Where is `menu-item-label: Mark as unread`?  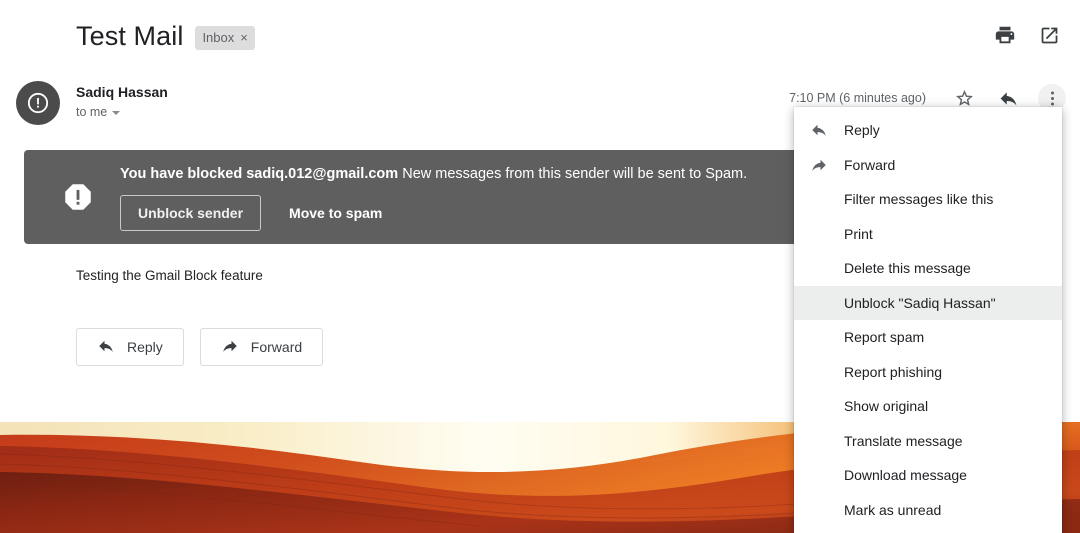 menu-item-label: Mark as unread is located at coordinates (893, 509).